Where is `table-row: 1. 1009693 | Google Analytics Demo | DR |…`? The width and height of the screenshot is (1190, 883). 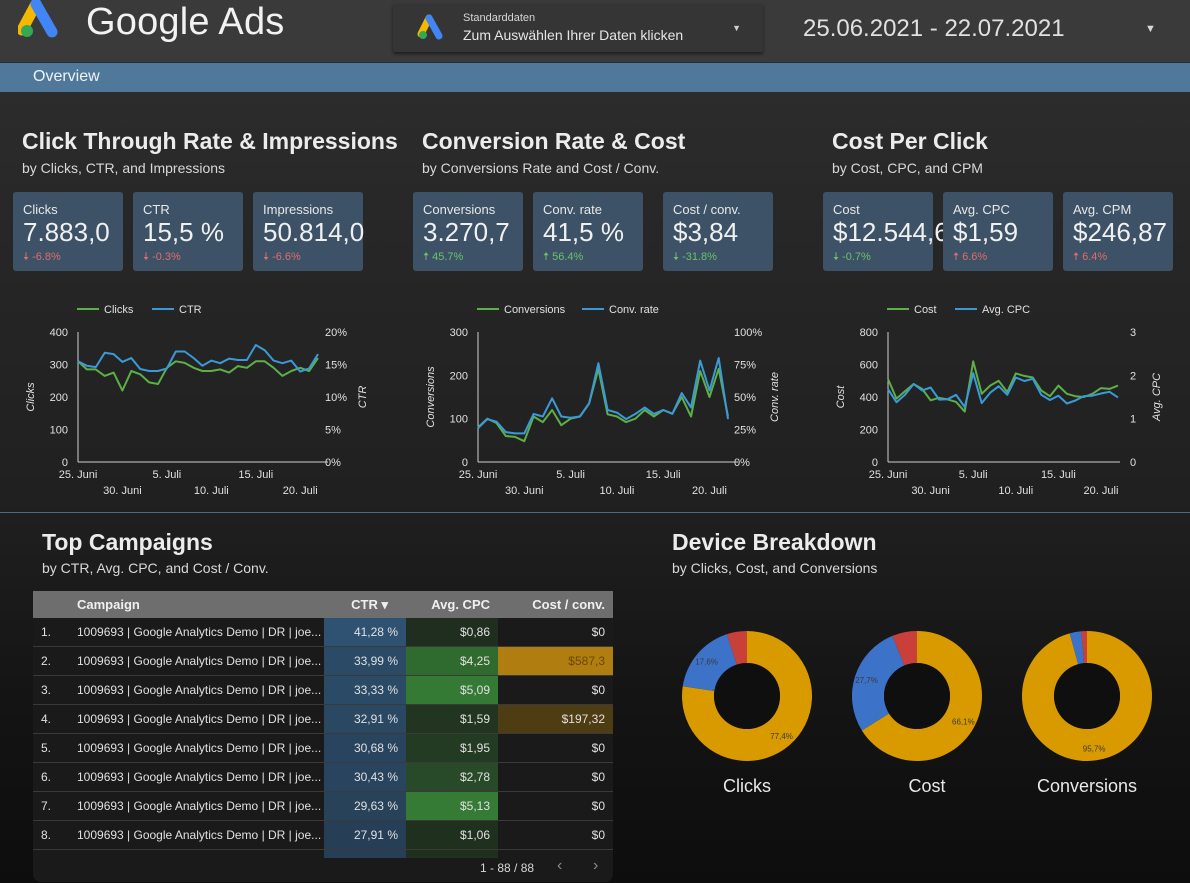
table-row: 1. 1009693 | Google Analytics Demo | DR |… is located at coordinates (323, 632).